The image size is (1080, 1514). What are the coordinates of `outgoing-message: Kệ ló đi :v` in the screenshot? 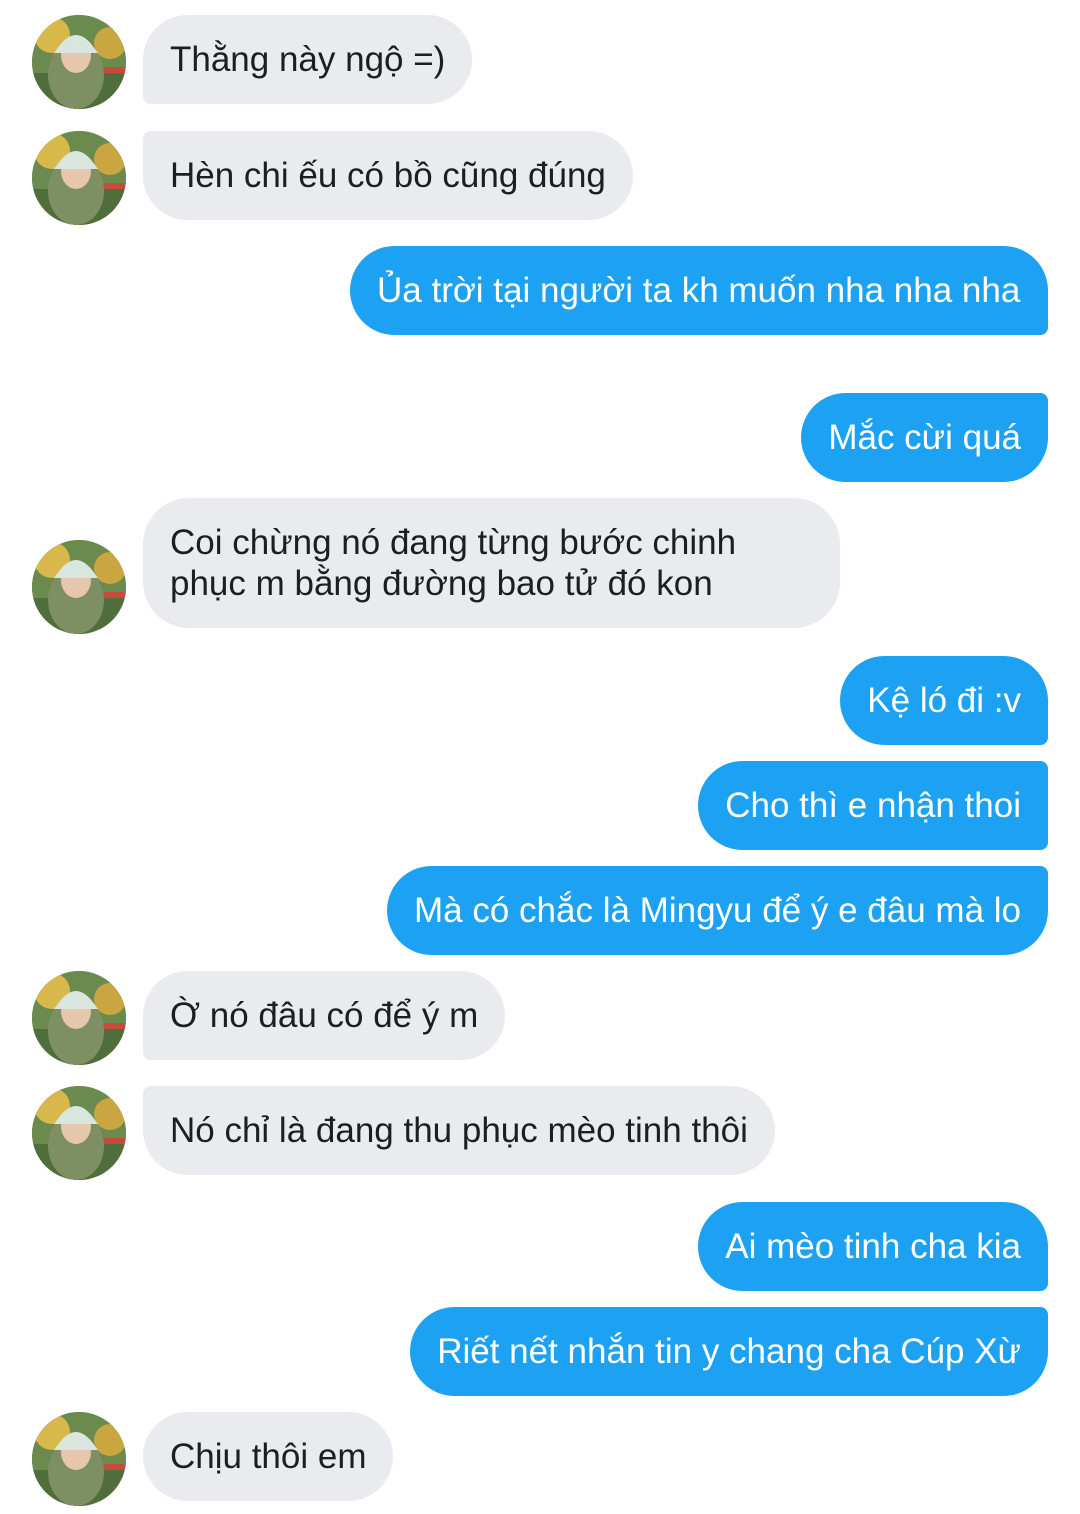 It's located at (944, 700).